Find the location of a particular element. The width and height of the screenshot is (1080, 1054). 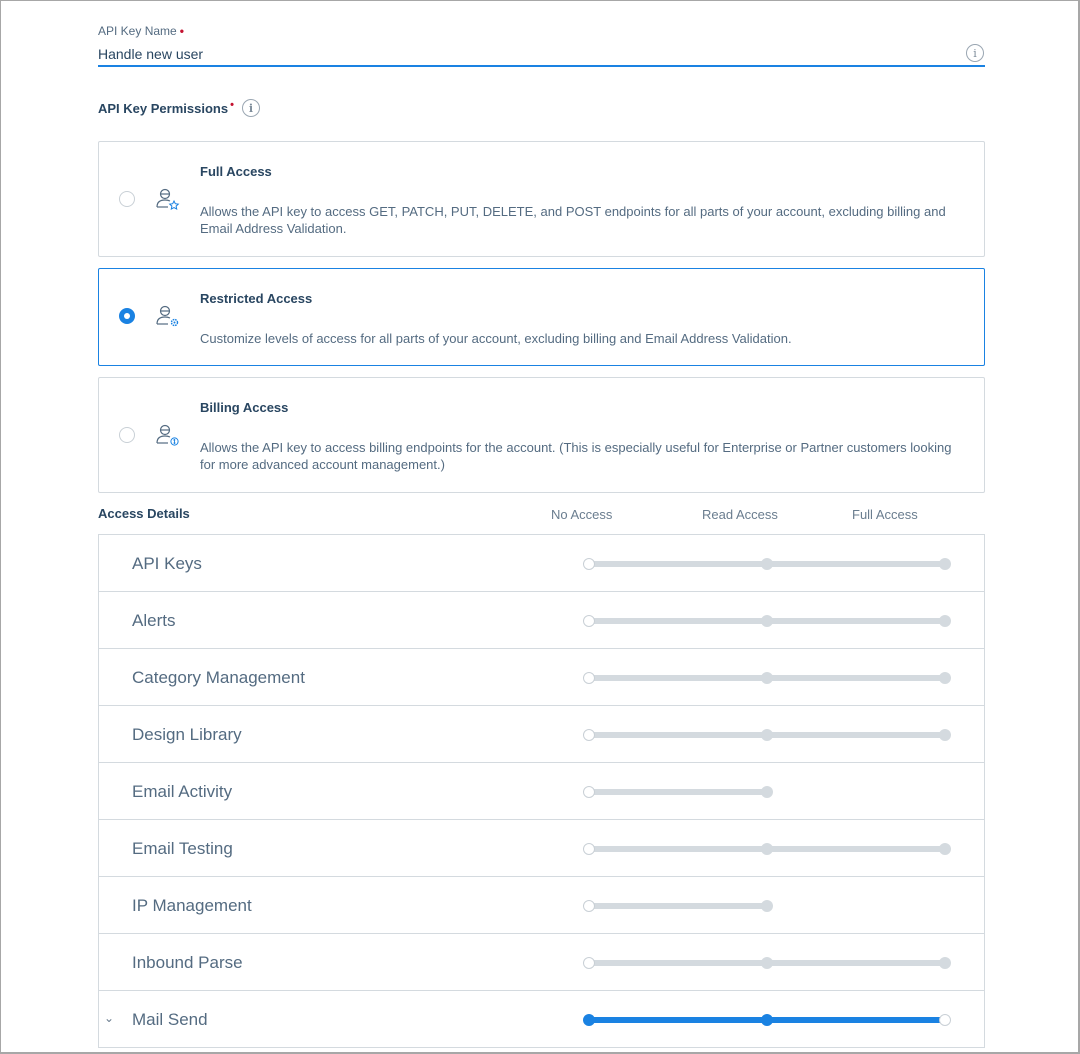

column-header-no-access: No Access is located at coordinates (582, 514).